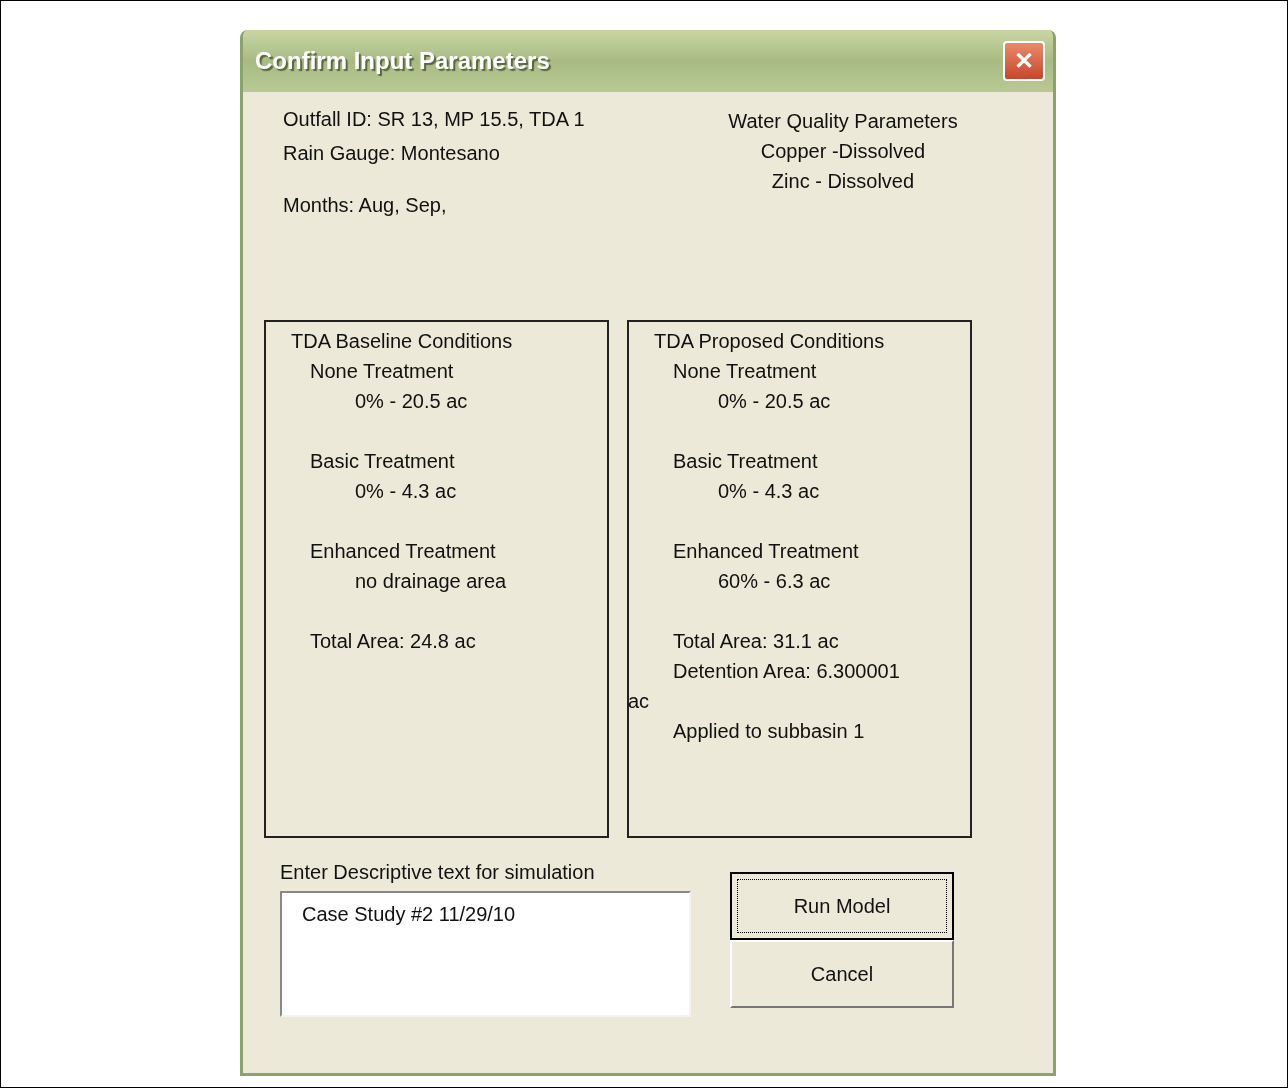  I want to click on months-text: Months: Aug, Sep,, so click(365, 205).